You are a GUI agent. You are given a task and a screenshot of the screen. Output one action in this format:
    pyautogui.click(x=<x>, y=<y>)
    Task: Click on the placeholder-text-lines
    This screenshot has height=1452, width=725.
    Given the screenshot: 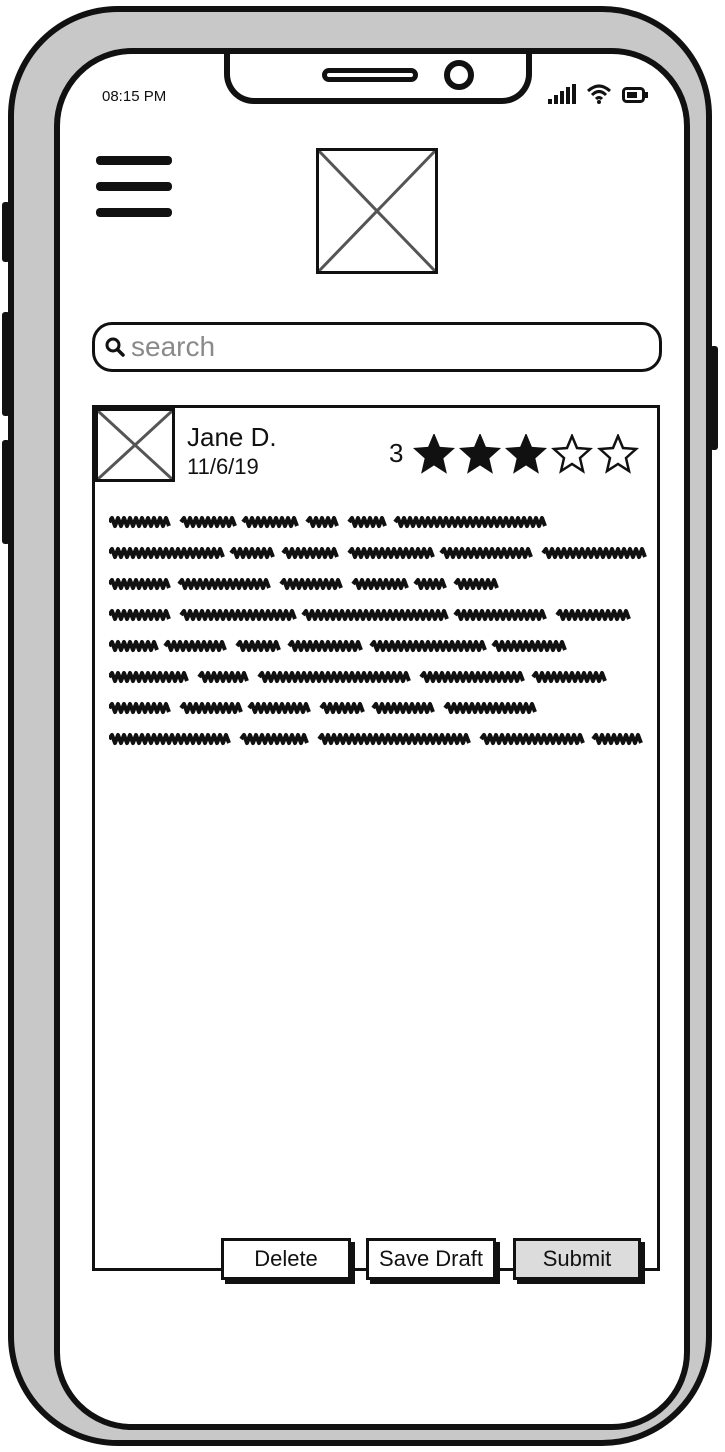 What is the action you would take?
    pyautogui.click(x=377, y=630)
    